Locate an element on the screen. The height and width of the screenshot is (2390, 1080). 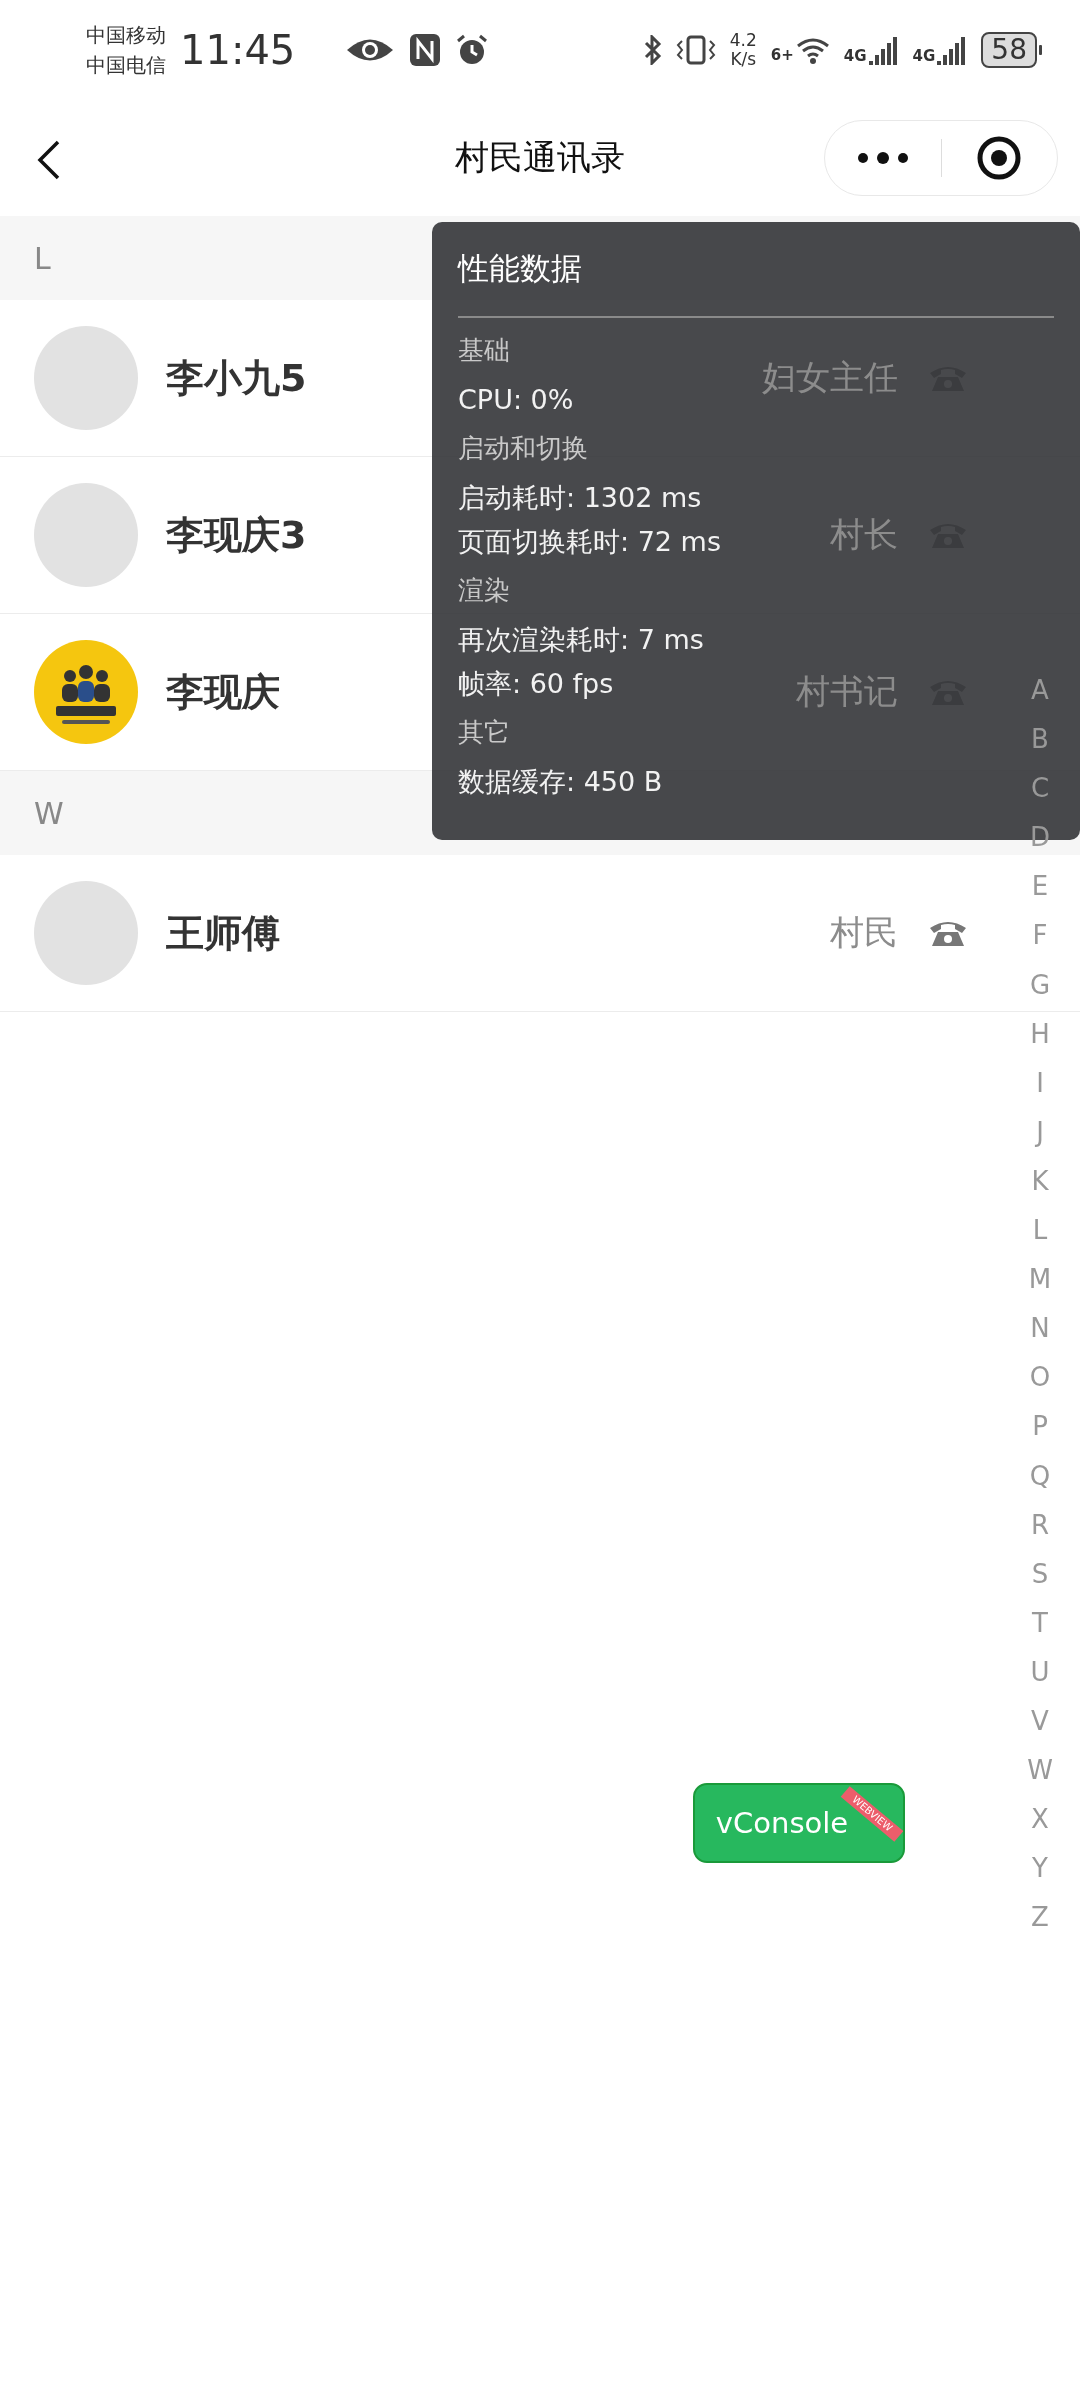
clock-time: 11:45 is located at coordinates (238, 50).